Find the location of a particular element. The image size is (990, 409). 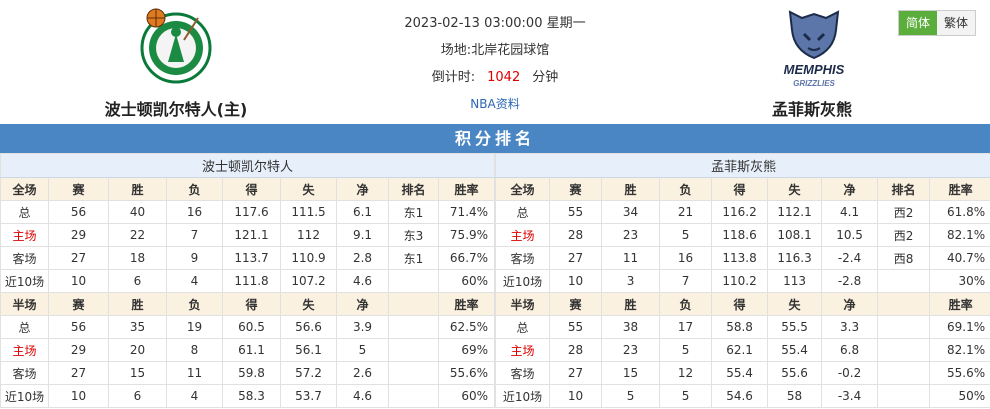

table-cell: 111.8 is located at coordinates (251, 281).